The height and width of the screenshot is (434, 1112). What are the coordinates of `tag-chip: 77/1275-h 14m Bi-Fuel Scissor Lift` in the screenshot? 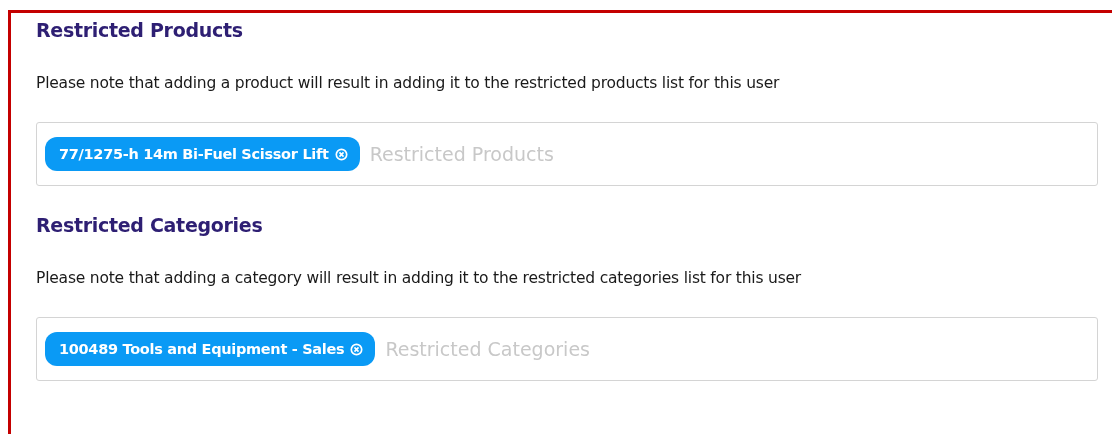 It's located at (202, 154).